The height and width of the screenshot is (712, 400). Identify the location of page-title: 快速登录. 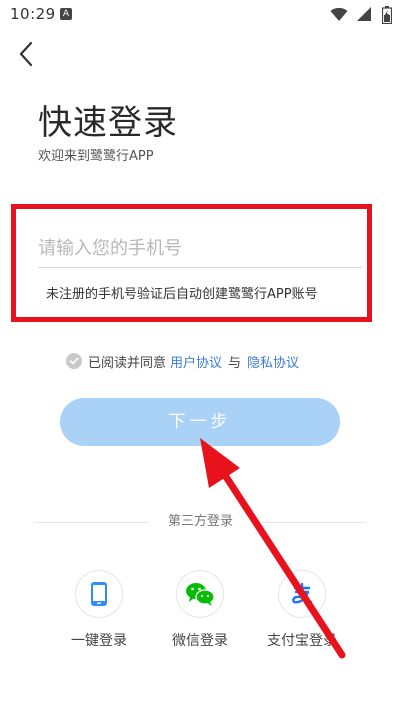
(108, 123).